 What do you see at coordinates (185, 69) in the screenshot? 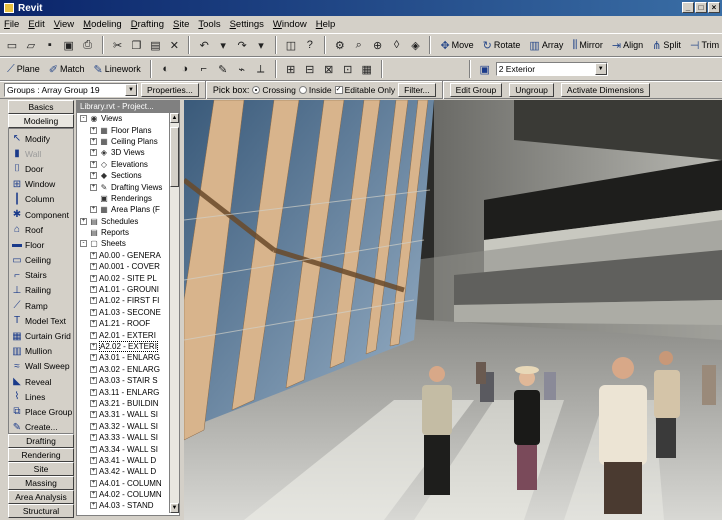
I see `cut-geometry-icon: ◑` at bounding box center [185, 69].